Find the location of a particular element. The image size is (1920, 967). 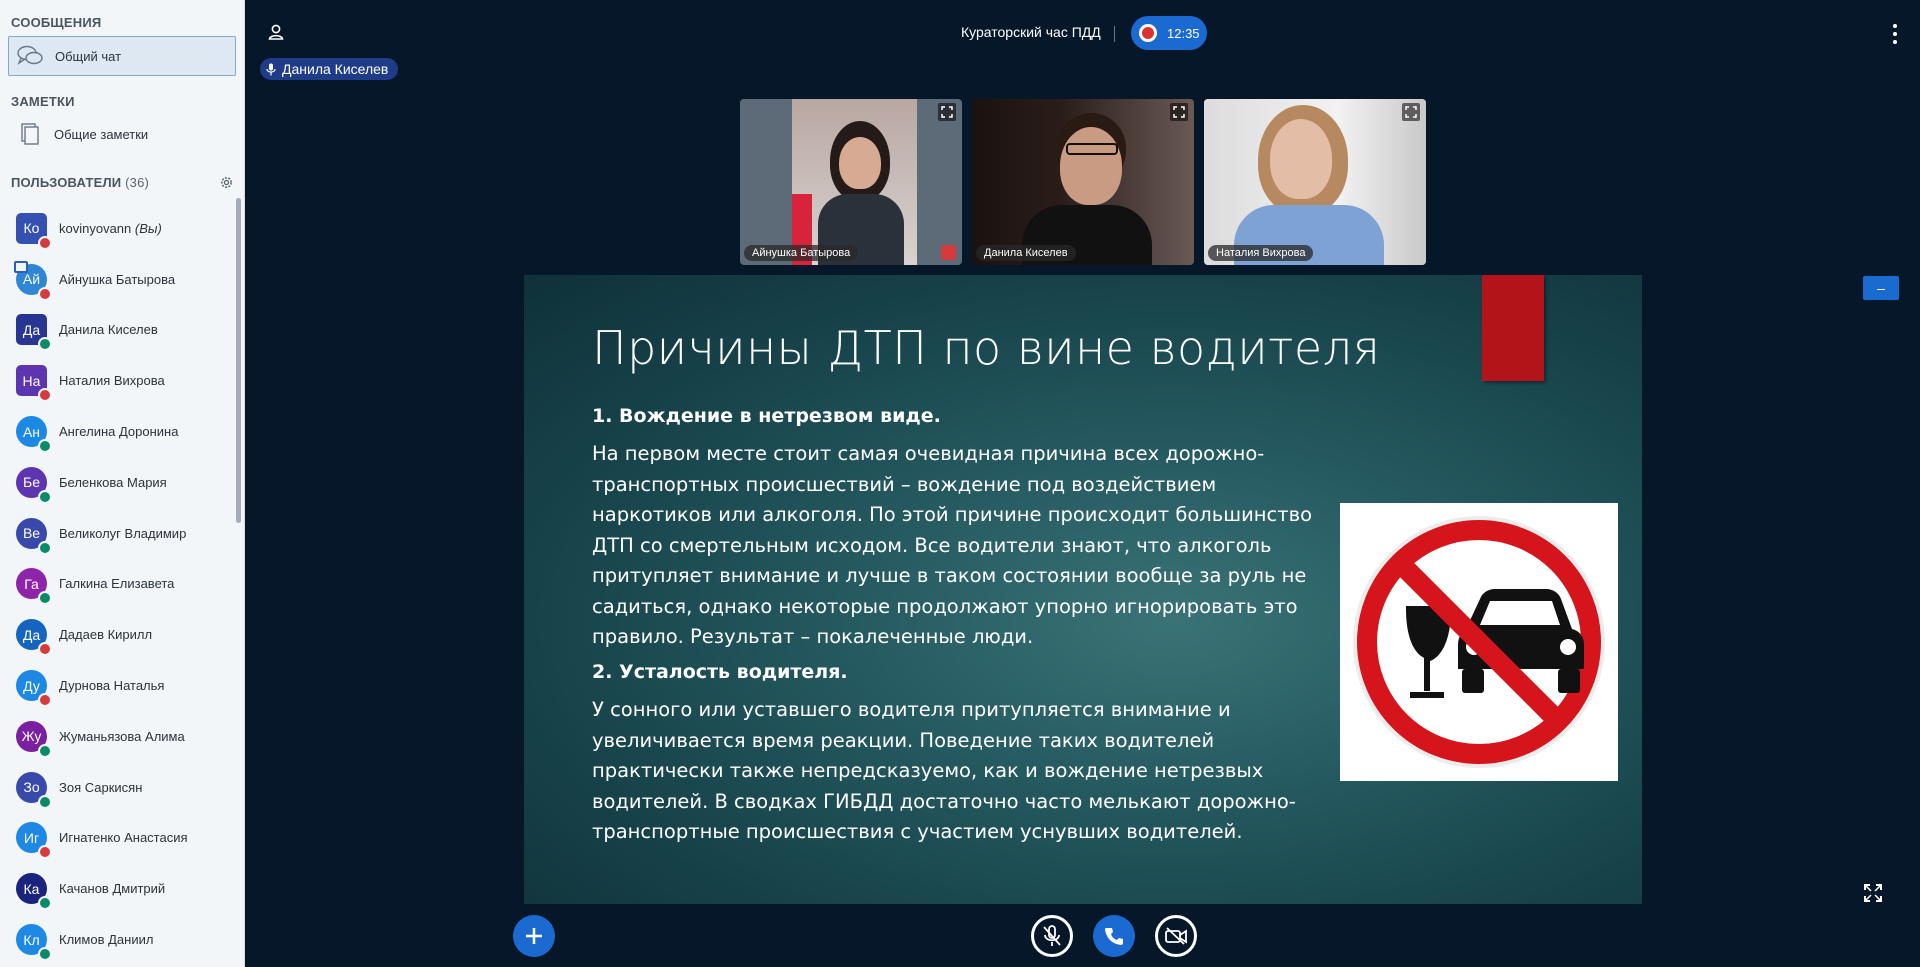

user-name-text: Зоя Саркисян is located at coordinates (101, 787).